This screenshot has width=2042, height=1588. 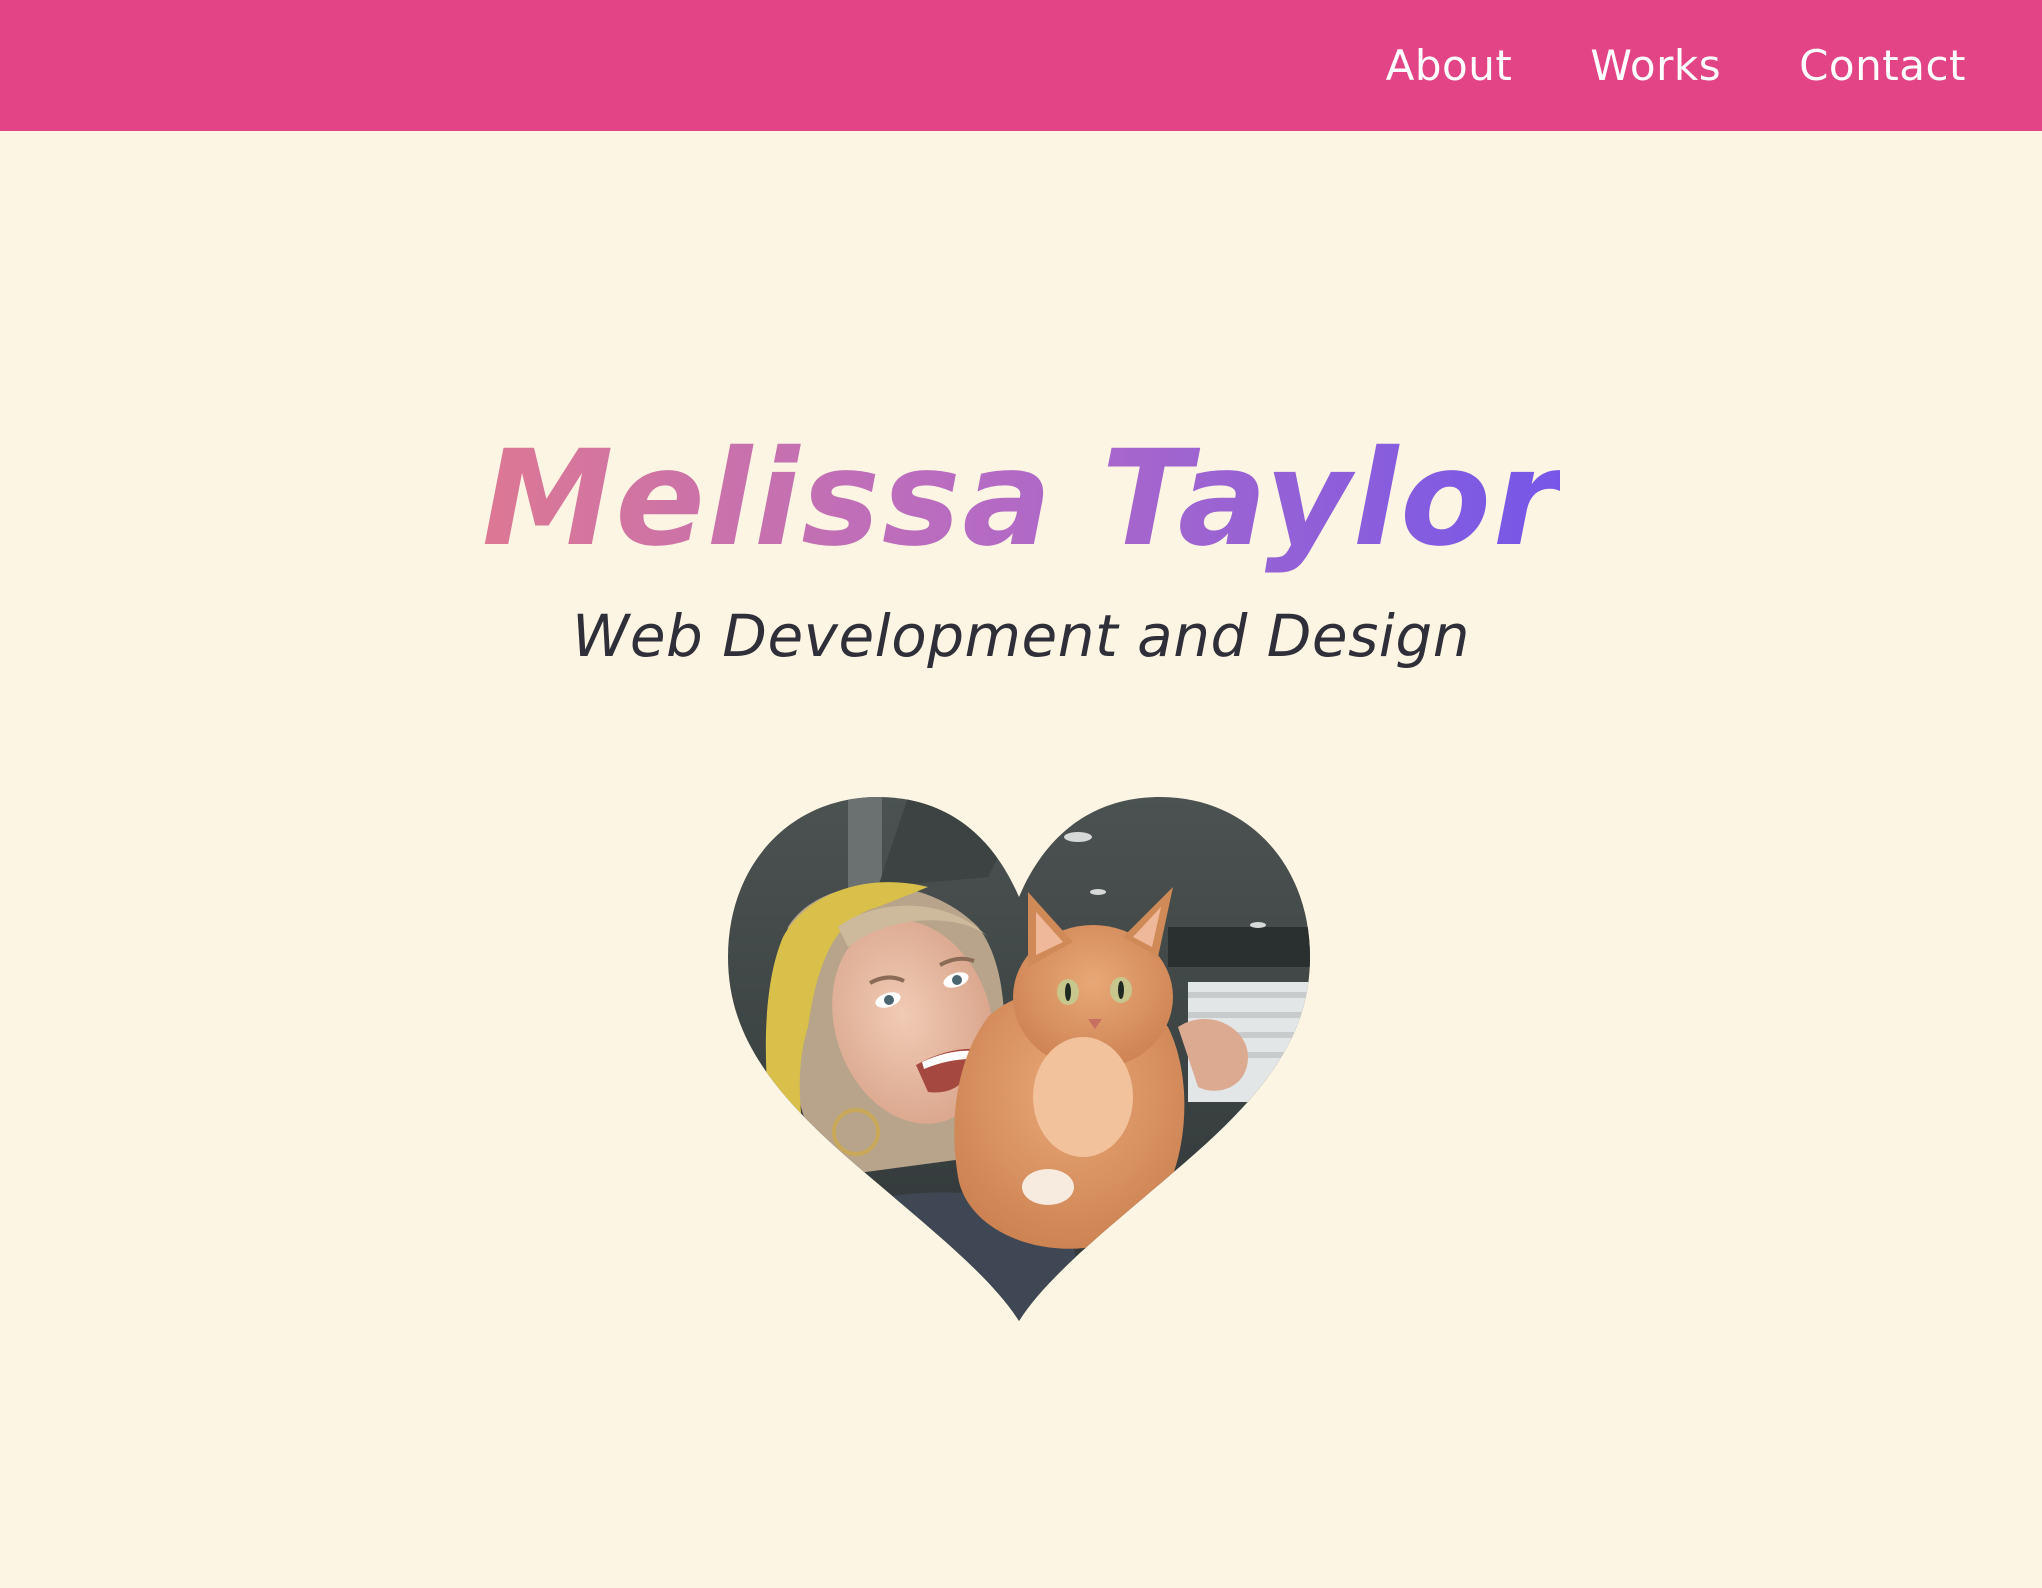 I want to click on hero-title: Melissa Taylor, so click(x=1021, y=499).